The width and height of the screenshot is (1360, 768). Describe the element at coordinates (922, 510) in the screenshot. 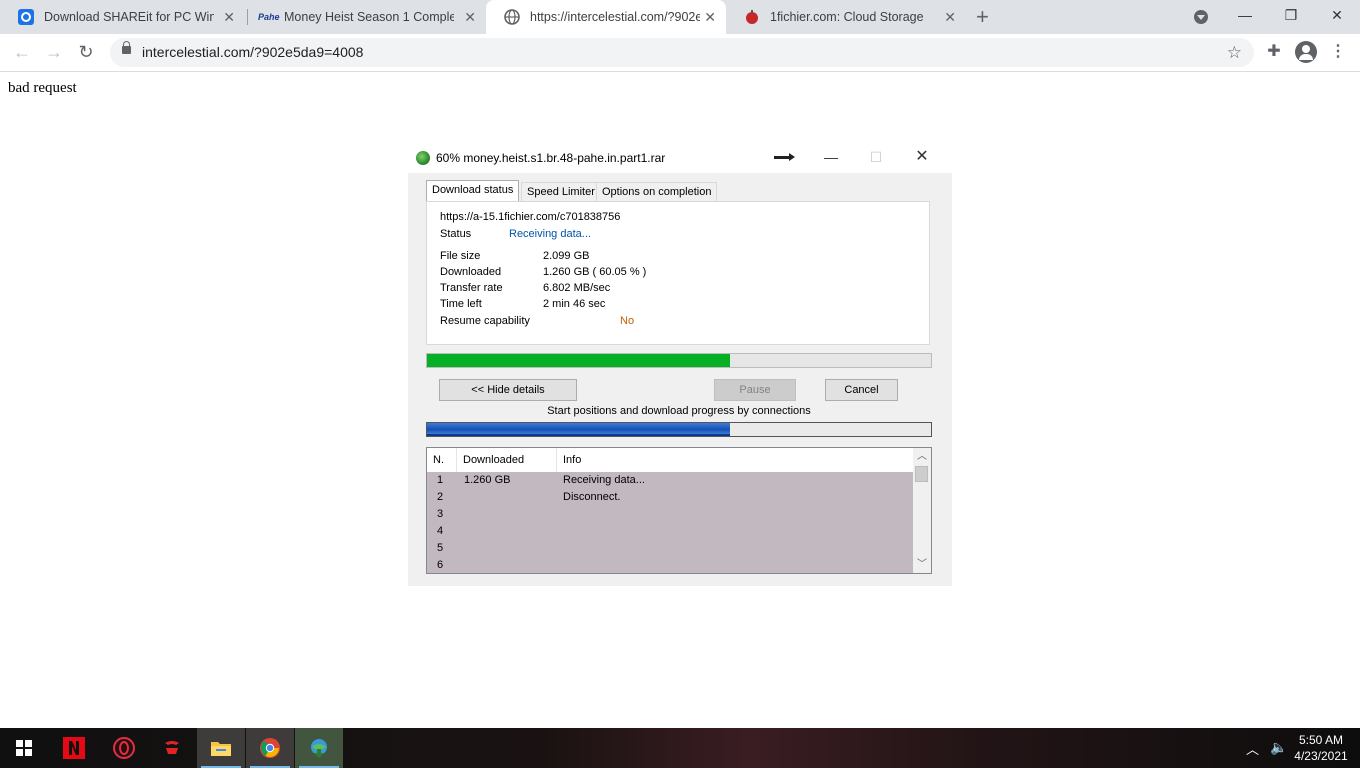

I see `list-scrollbar: ︿ ﹀` at that location.